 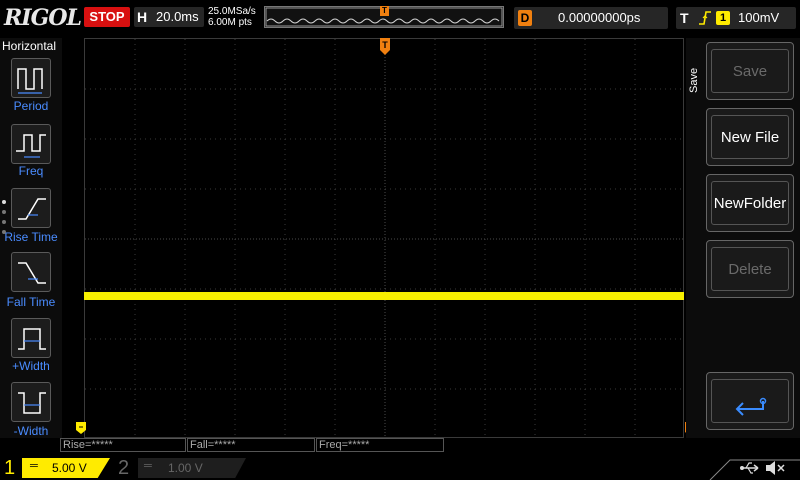 I want to click on channel2-coupling-icon: ═, so click(x=148, y=466).